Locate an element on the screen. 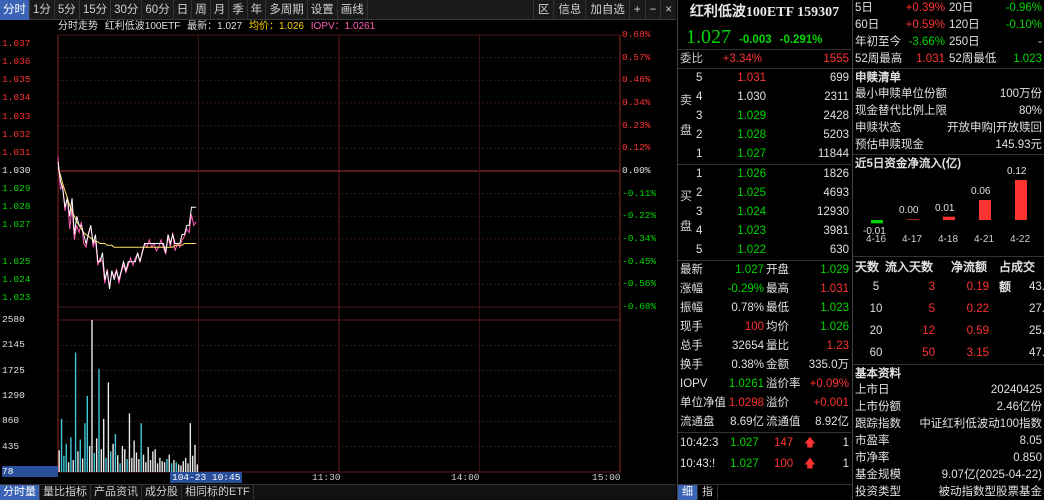 The width and height of the screenshot is (1044, 500). flow-row: 5 3 0.19 43. is located at coordinates (948, 287).